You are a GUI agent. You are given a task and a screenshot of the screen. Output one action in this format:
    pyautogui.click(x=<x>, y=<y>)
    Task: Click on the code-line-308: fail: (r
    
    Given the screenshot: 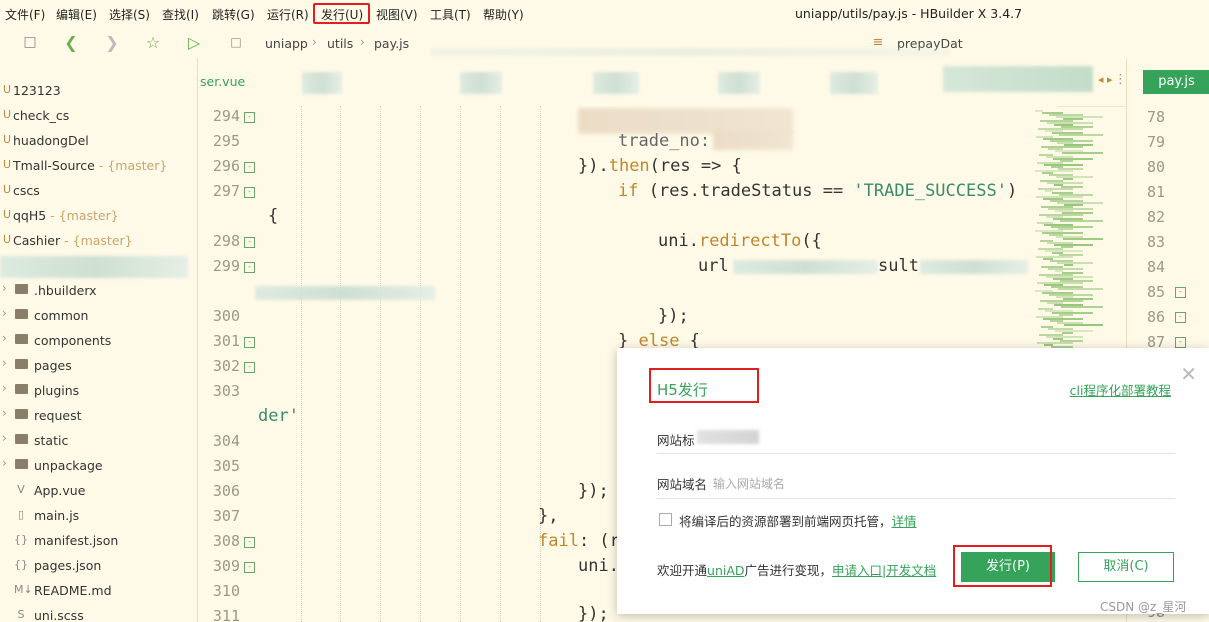 What is the action you would take?
    pyautogui.click(x=579, y=541)
    